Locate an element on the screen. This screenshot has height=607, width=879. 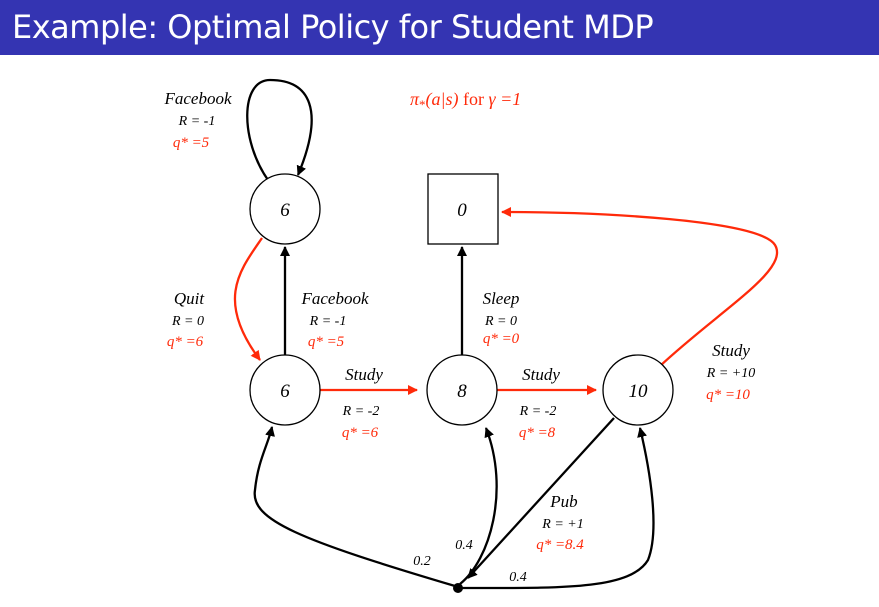
action-name: Pub is located at coordinates (563, 501).